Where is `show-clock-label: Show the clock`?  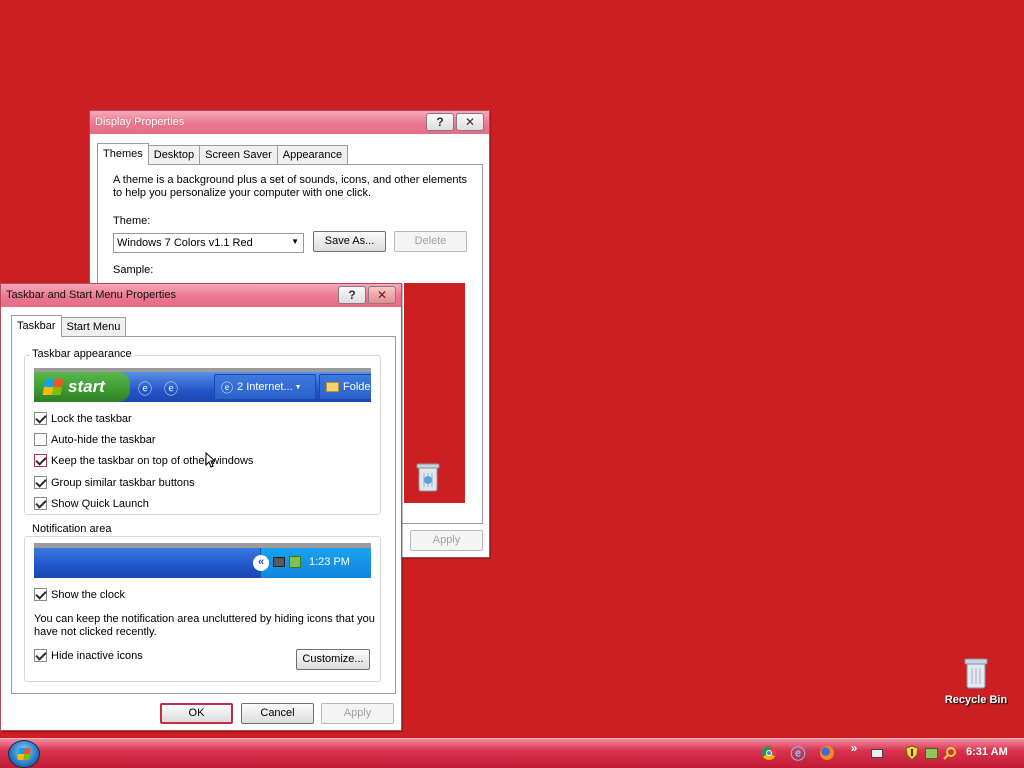 show-clock-label: Show the clock is located at coordinates (88, 594).